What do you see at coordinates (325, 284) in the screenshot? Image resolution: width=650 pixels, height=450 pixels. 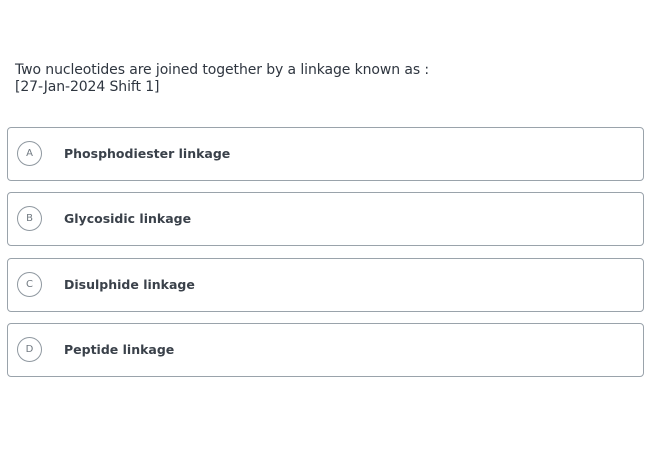 I see `option-c: C Disulphide linkage` at bounding box center [325, 284].